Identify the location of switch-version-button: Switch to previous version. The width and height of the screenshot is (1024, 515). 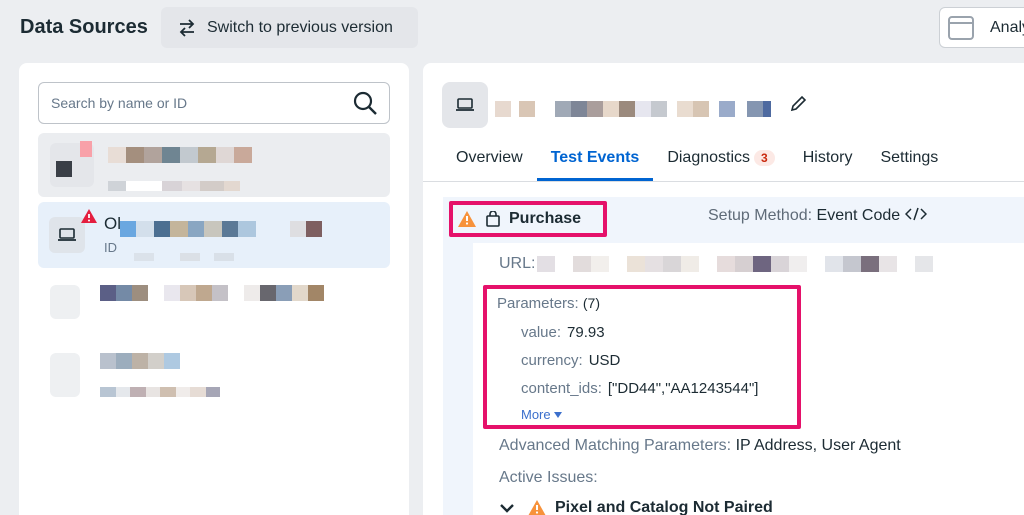
(289, 27).